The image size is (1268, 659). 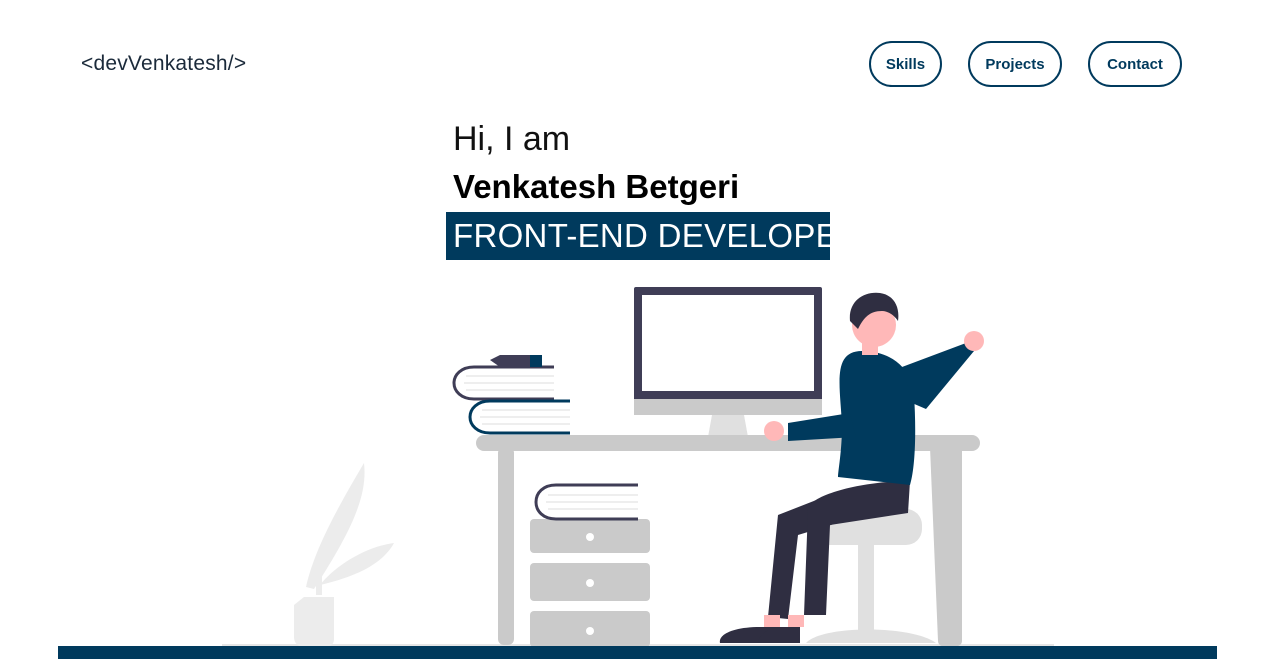 What do you see at coordinates (905, 64) in the screenshot?
I see `nav-skills-button: Skills` at bounding box center [905, 64].